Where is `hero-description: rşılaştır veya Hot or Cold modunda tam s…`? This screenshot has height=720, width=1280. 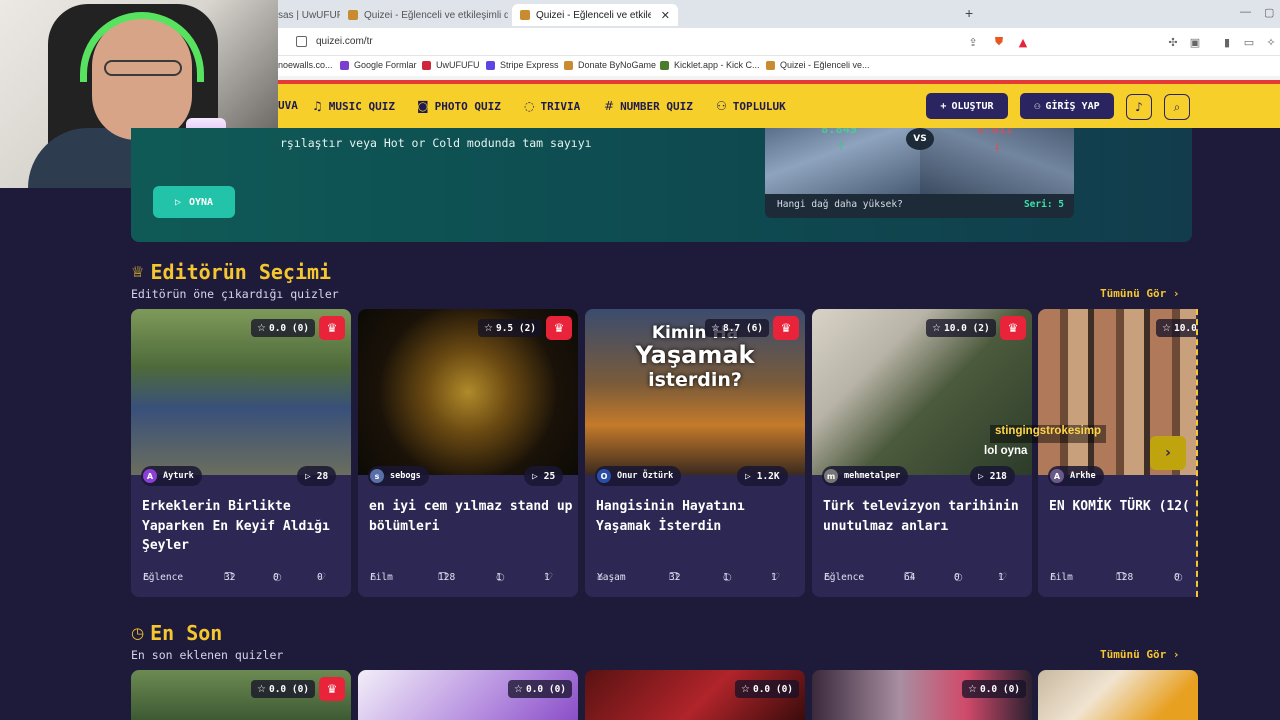 hero-description: rşılaştır veya Hot or Cold modunda tam s… is located at coordinates (436, 143).